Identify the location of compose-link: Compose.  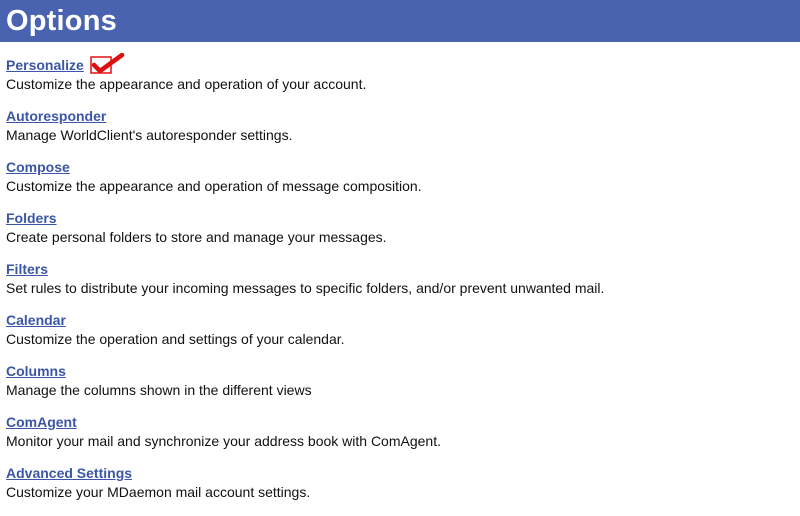
(38, 167).